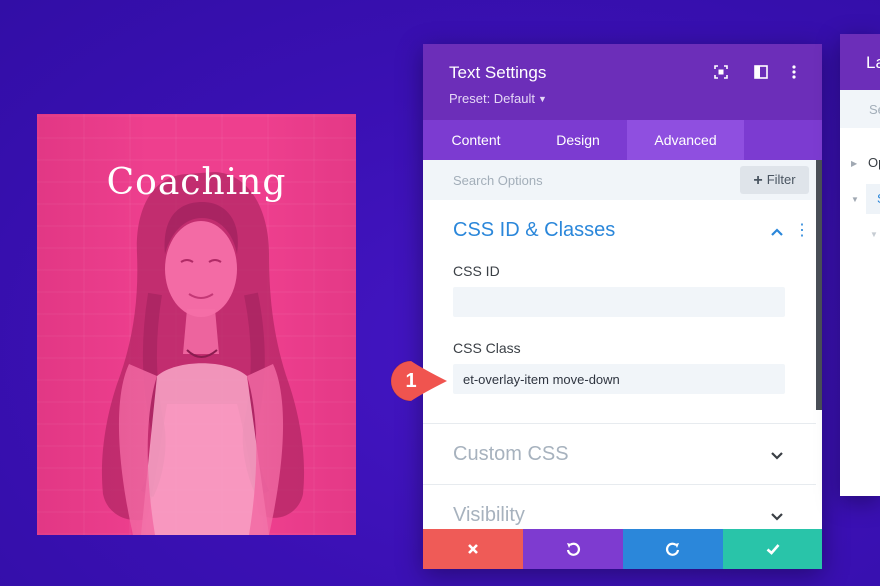 This screenshot has width=880, height=586. I want to click on plus-icon: +, so click(758, 180).